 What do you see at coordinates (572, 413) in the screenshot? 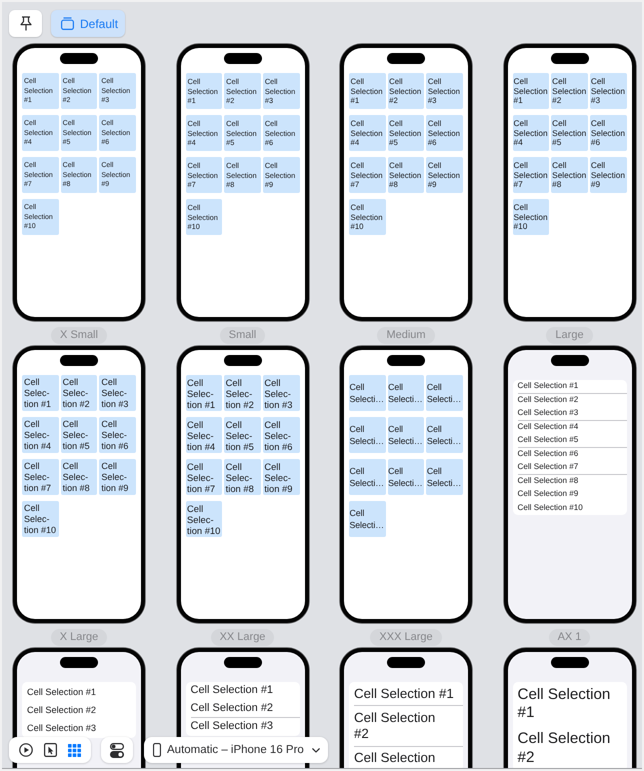
I see `list-row: Cell Selection #3` at bounding box center [572, 413].